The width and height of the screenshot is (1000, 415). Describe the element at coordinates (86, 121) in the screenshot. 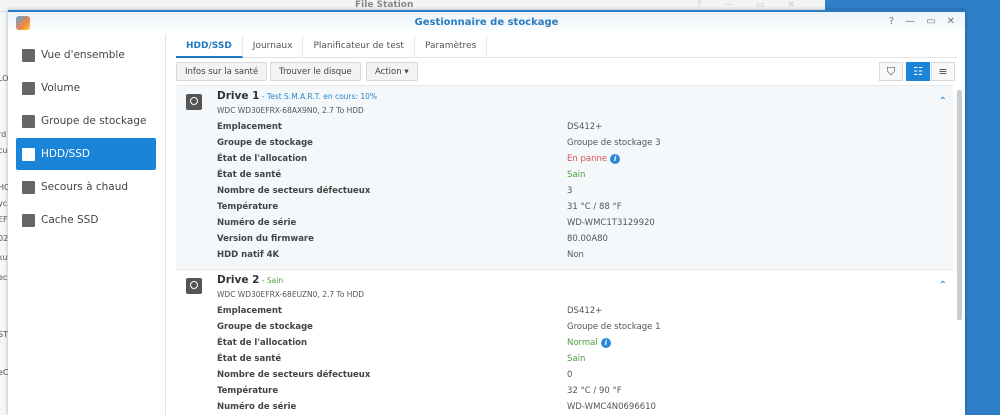

I see `sidebar-item-storage-pool: Groupe de stockage` at that location.